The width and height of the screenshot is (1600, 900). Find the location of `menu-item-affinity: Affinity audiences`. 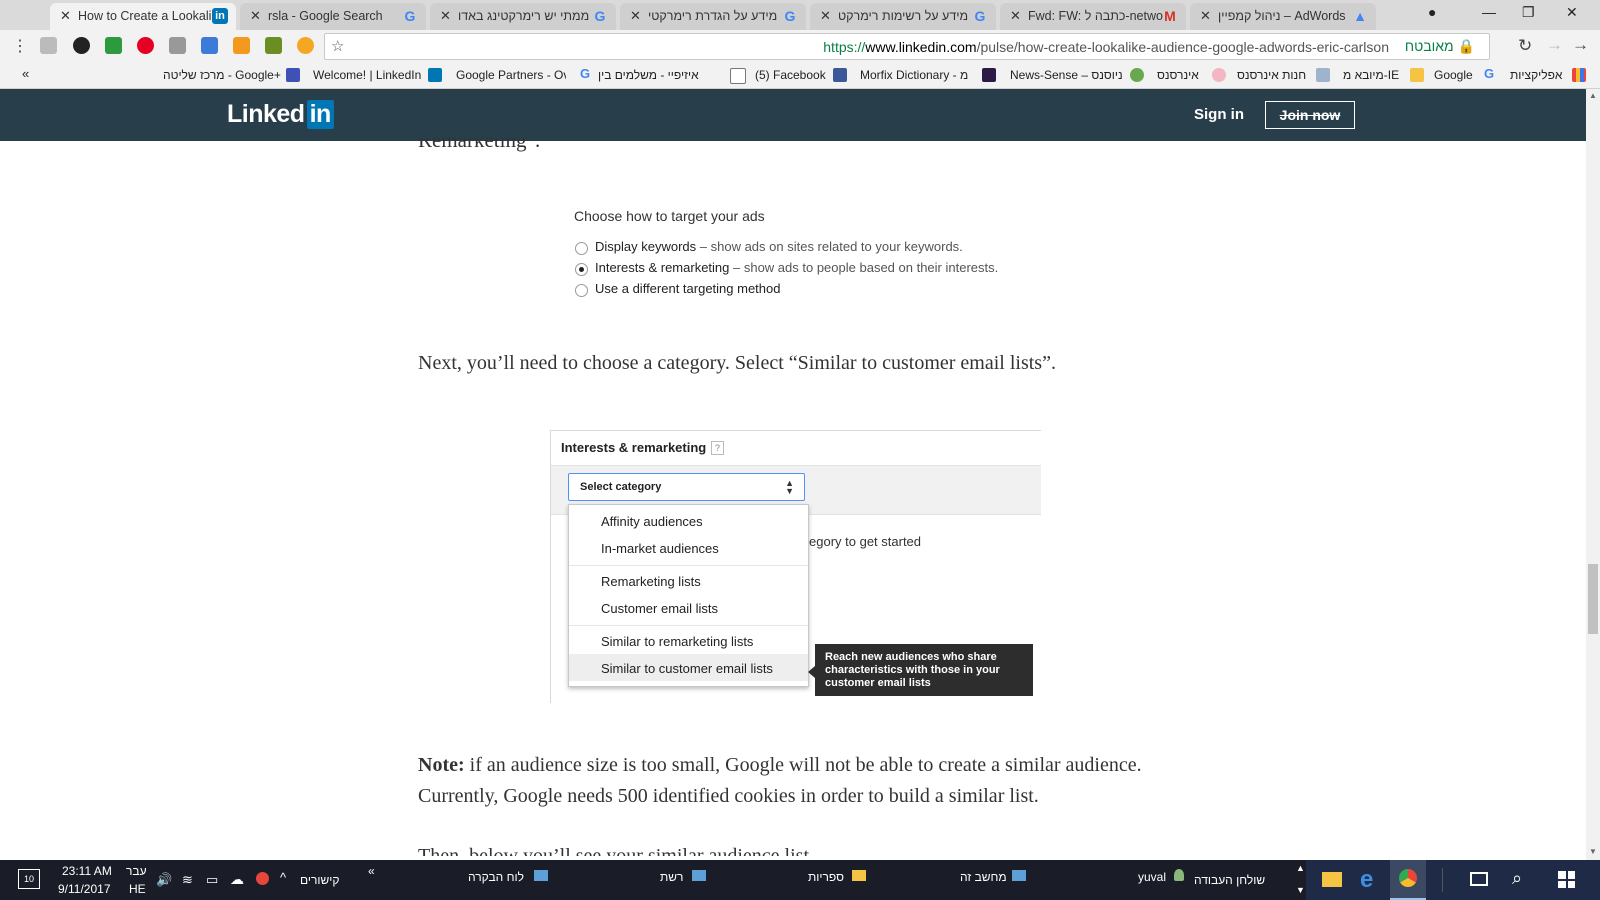

menu-item-affinity: Affinity audiences is located at coordinates (652, 521).